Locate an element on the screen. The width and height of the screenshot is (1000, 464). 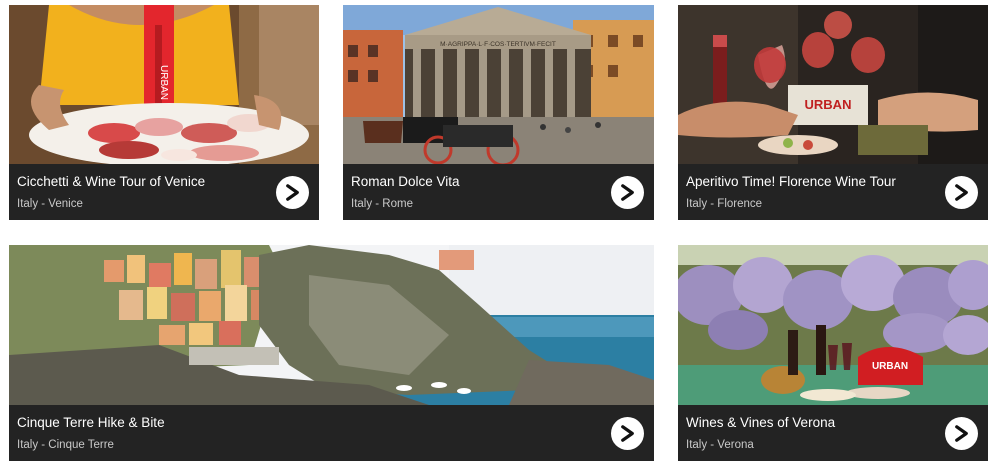
tour-location: Italy - Venice is located at coordinates (50, 204).